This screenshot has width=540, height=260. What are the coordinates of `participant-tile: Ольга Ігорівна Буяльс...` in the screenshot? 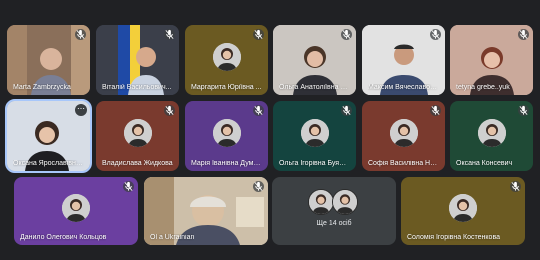 It's located at (314, 136).